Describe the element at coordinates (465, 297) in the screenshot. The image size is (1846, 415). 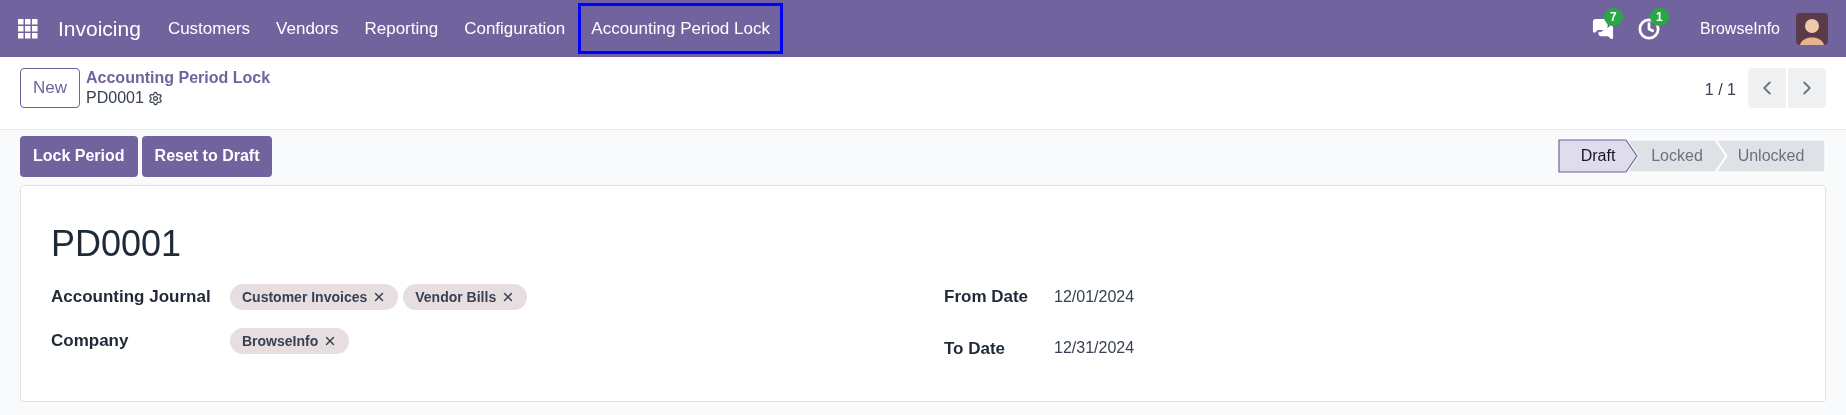
I see `tag: Vendor Bills` at that location.